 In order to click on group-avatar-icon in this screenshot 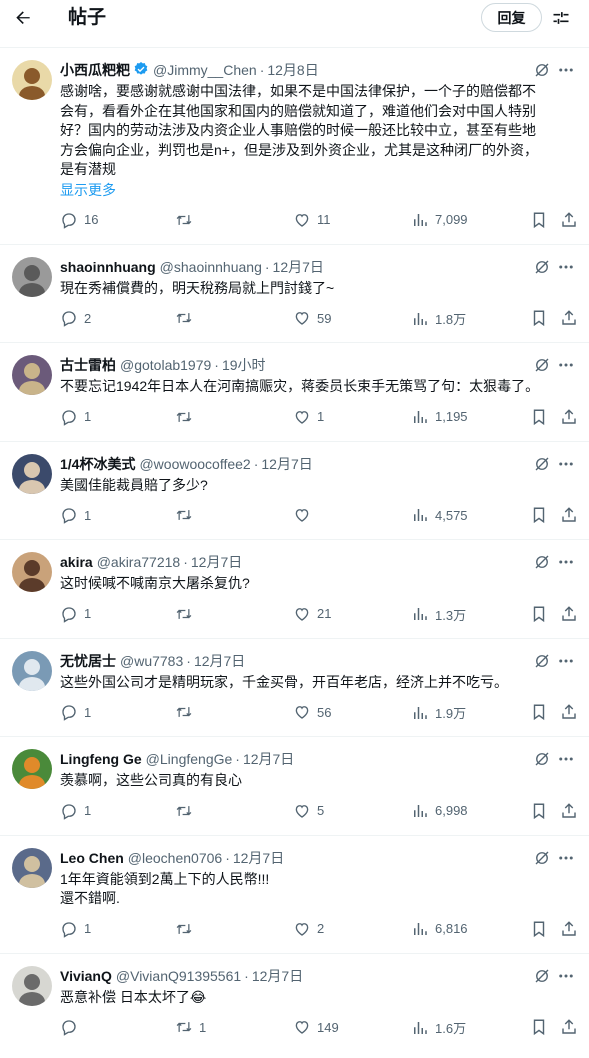, I will do `click(32, 867)`.